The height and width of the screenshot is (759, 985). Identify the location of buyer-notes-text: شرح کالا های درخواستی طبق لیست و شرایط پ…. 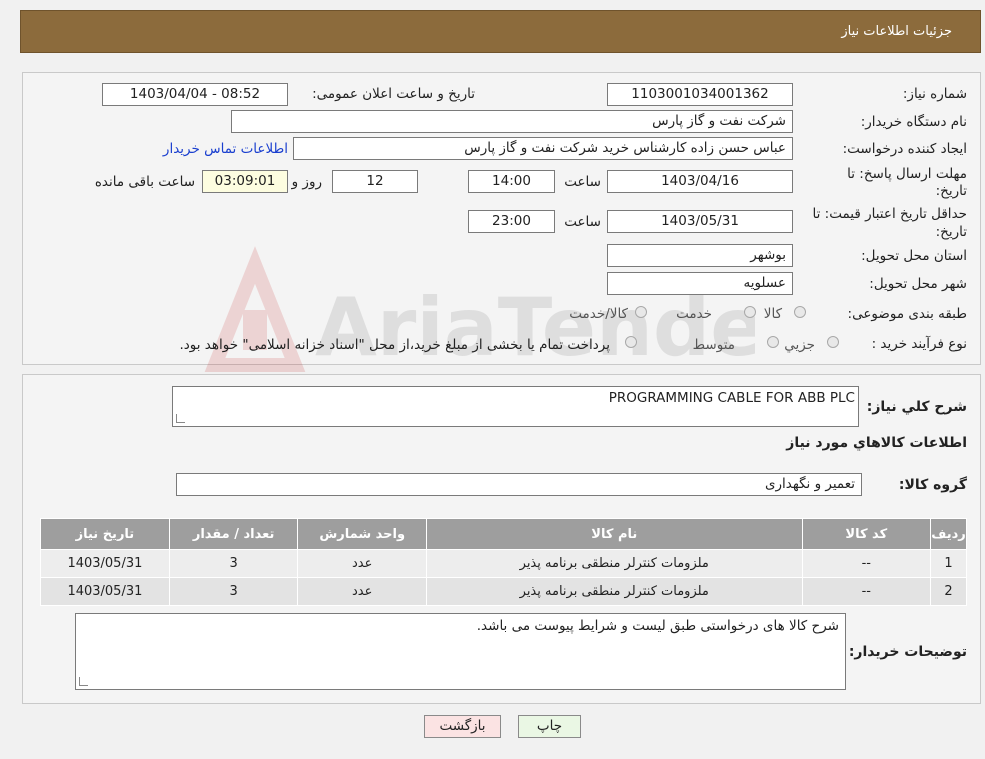
(657, 626).